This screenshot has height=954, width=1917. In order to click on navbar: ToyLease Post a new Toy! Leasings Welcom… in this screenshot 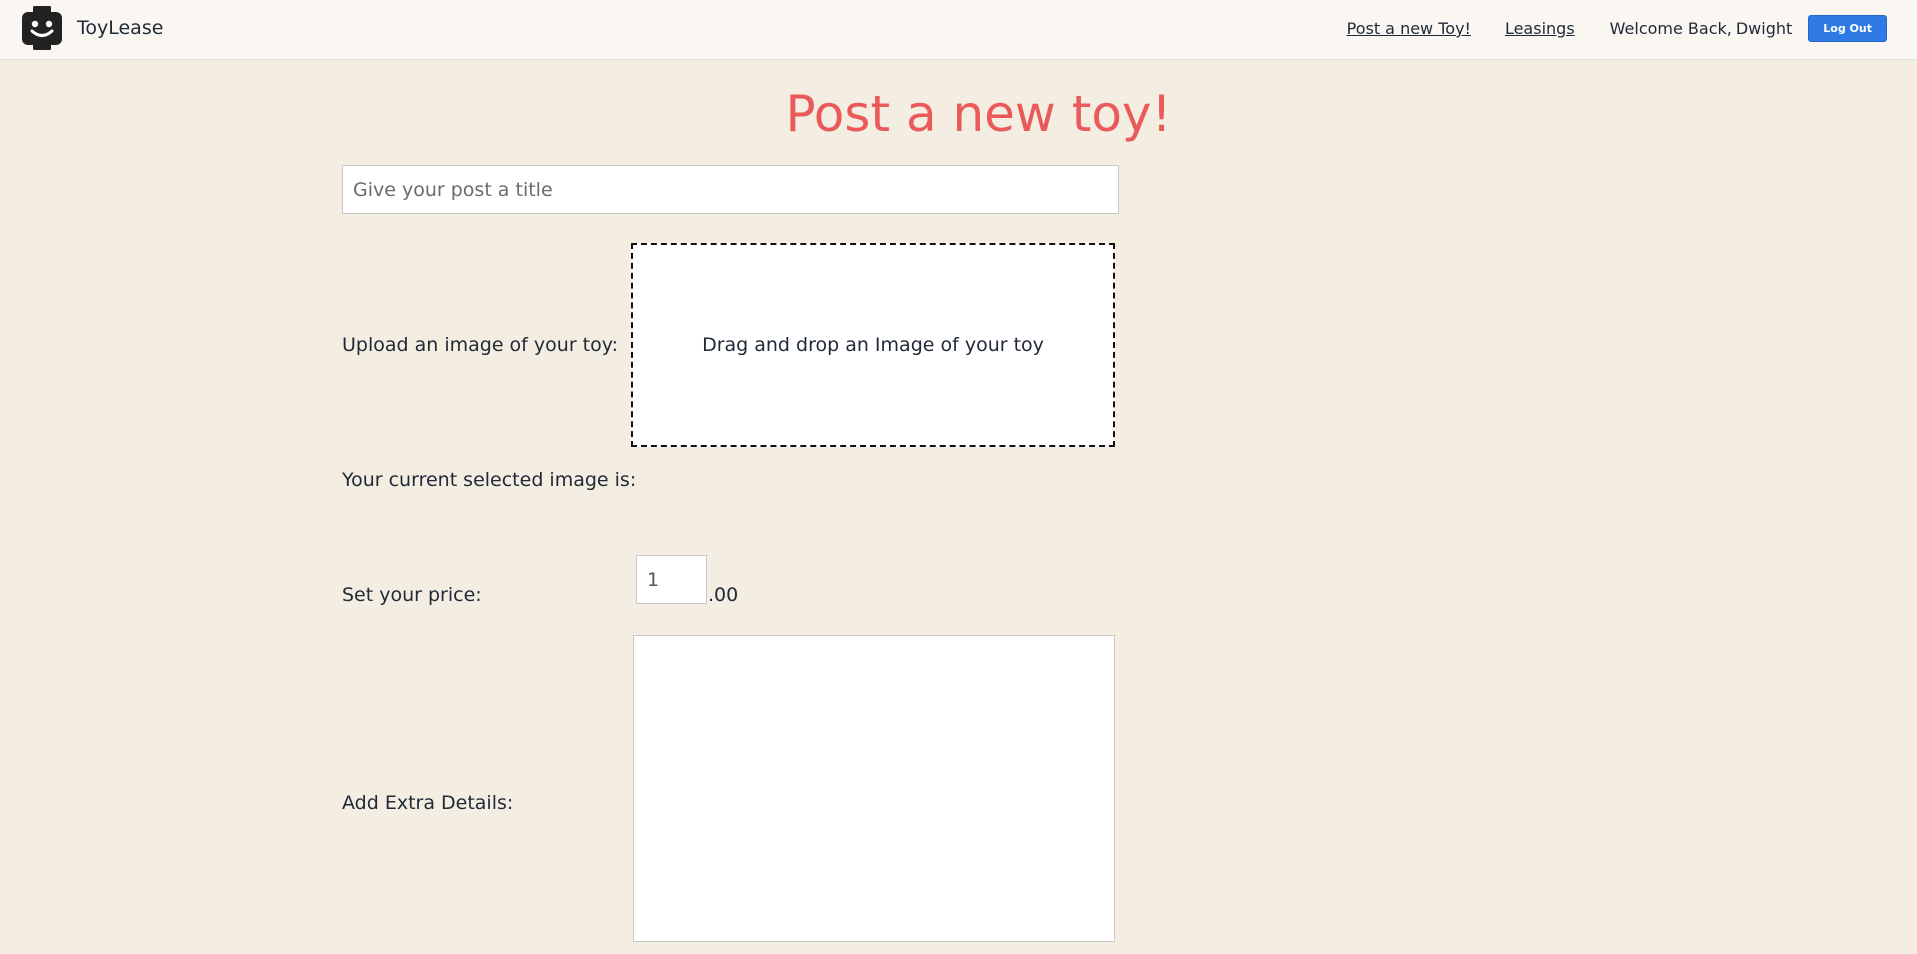, I will do `click(958, 30)`.